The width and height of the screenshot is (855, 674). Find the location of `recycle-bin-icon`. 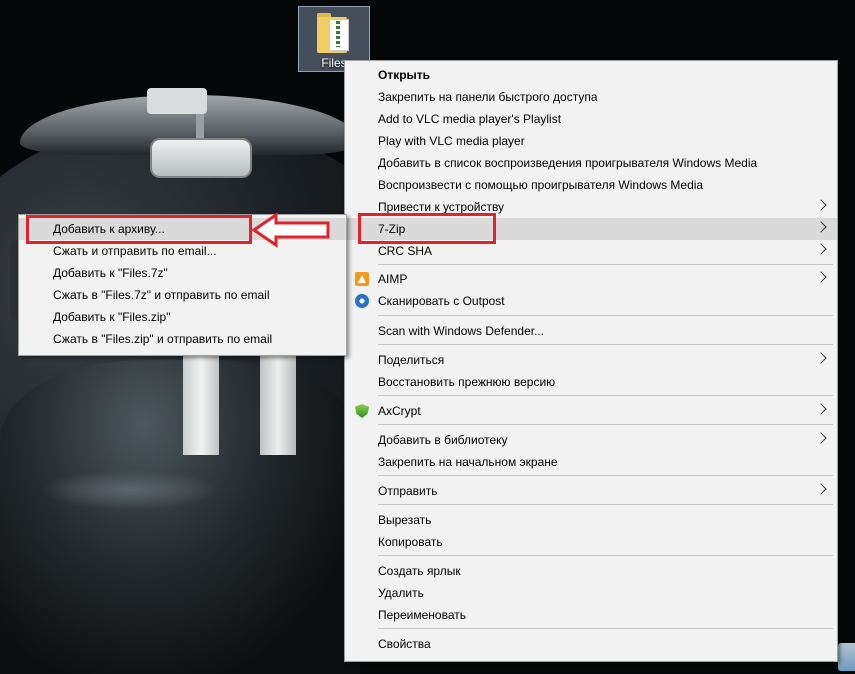

recycle-bin-icon is located at coordinates (846, 657).